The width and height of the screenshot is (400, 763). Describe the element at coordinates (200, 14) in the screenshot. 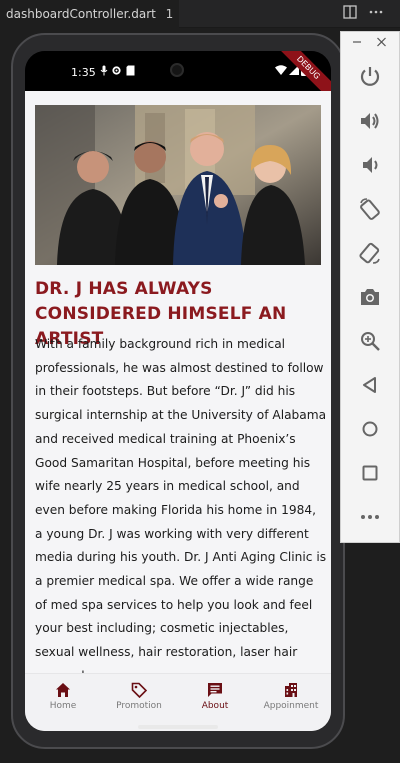

I see `editor-tab-bar: dashboardController.dart 1` at that location.